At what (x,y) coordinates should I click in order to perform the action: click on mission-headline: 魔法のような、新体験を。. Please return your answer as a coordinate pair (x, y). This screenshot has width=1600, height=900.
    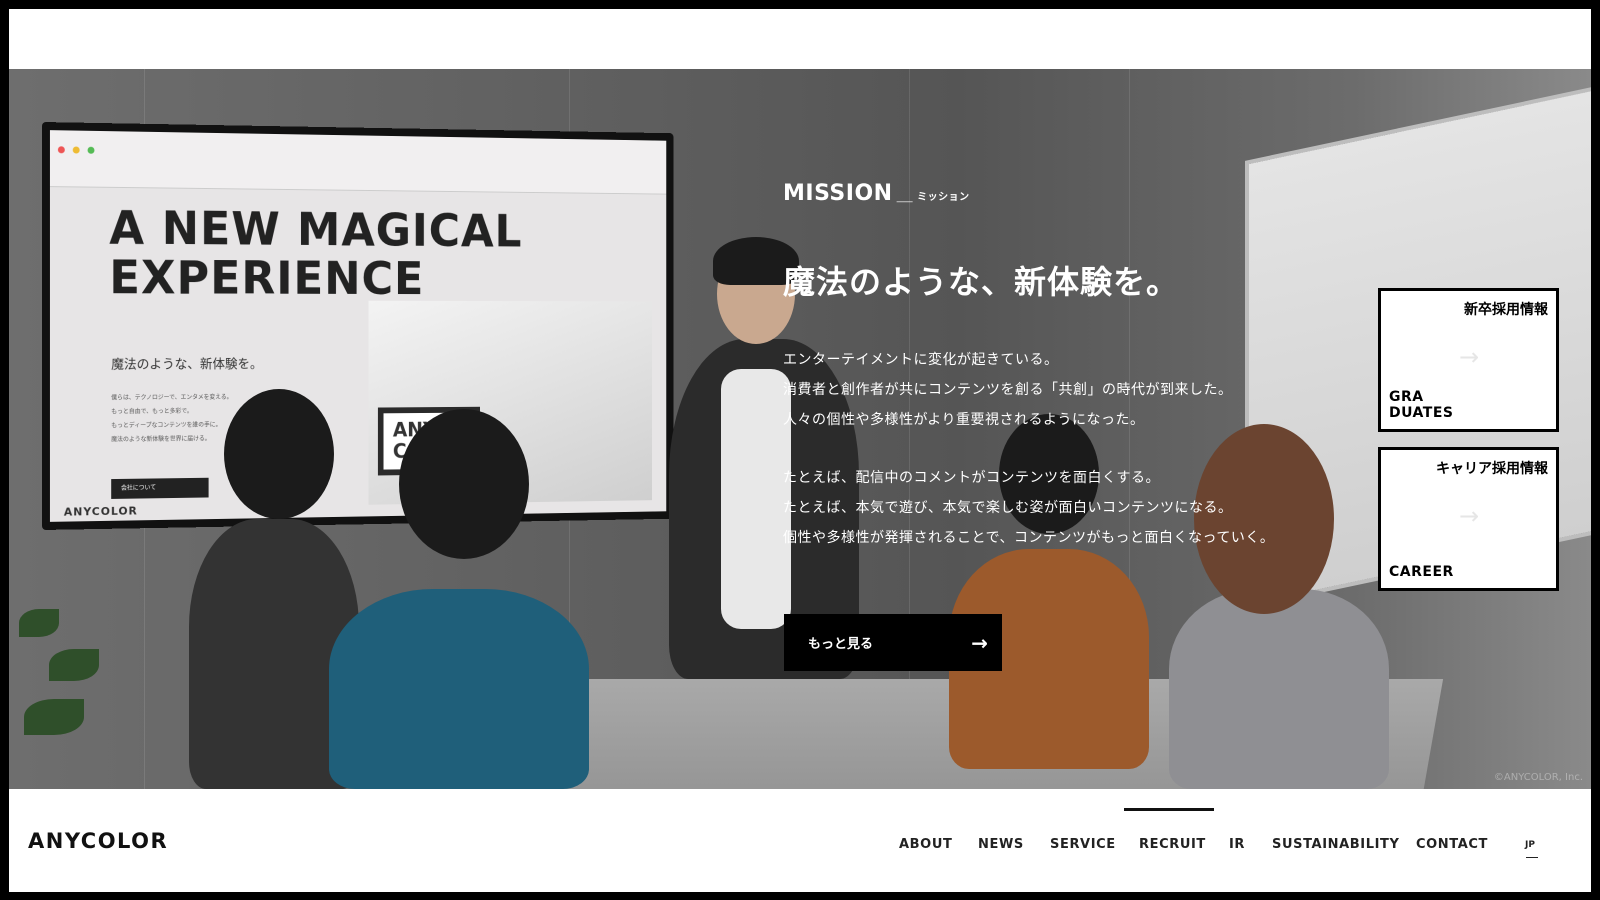
    Looking at the image, I should click on (981, 280).